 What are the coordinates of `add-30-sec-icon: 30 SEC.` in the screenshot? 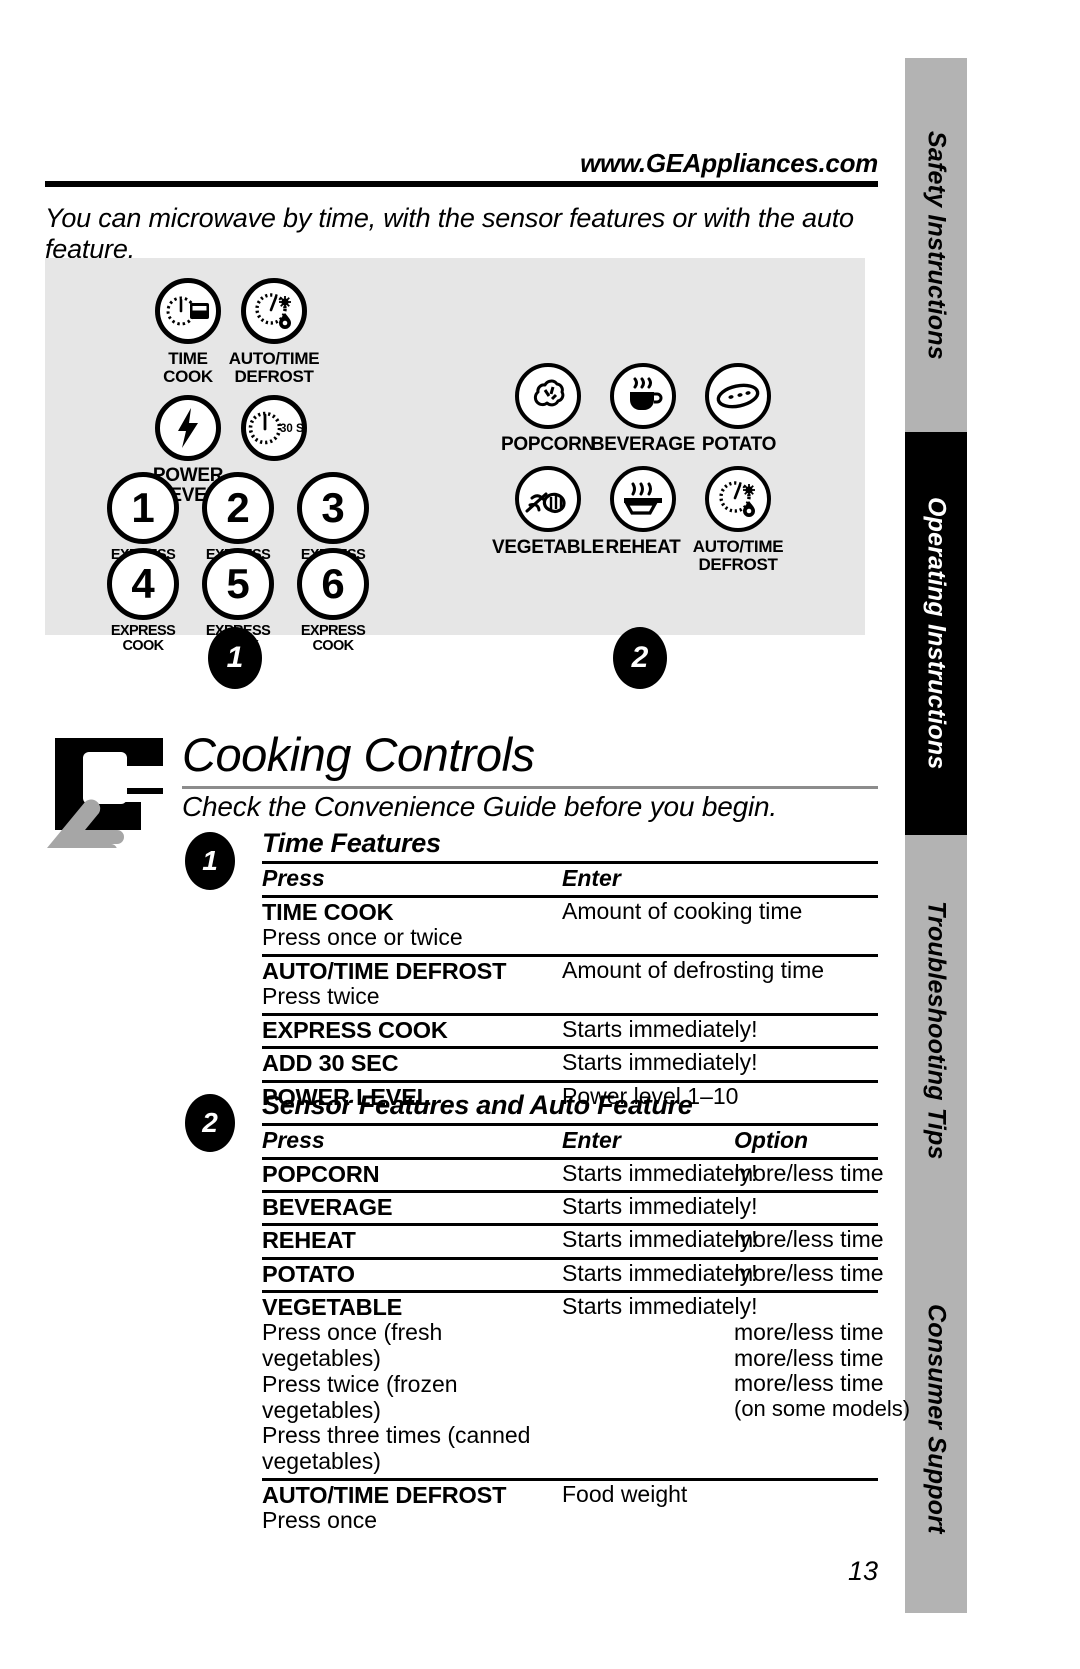 It's located at (275, 428).